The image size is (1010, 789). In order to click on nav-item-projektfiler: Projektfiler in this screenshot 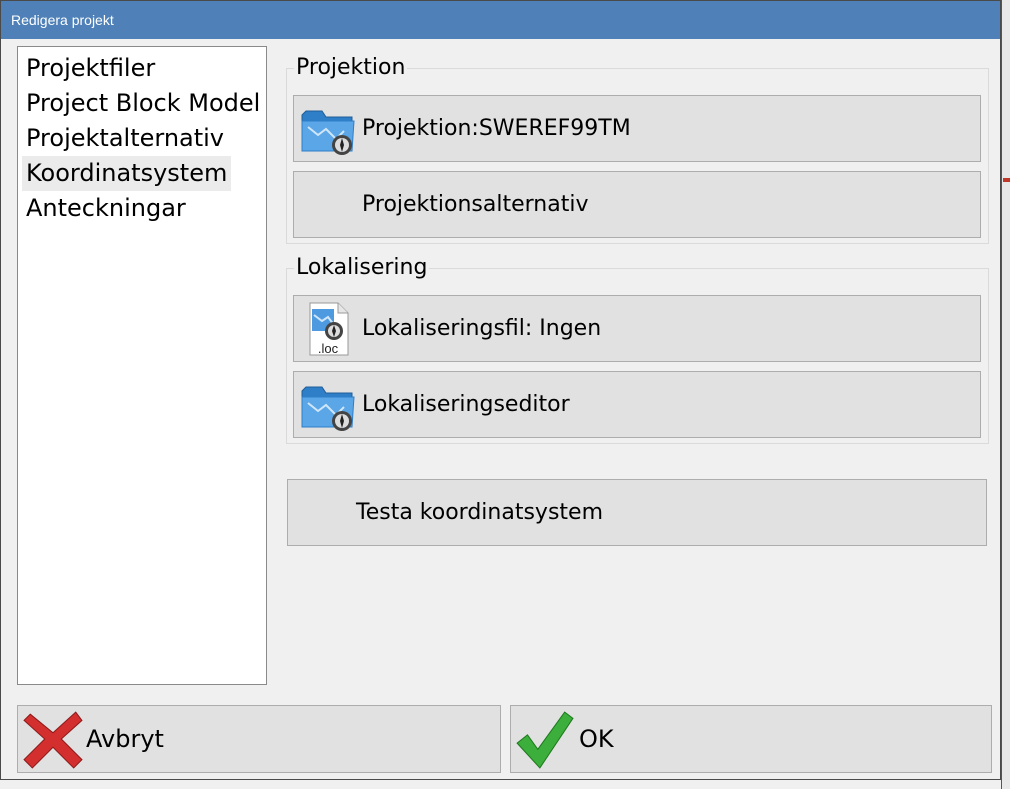, I will do `click(142, 68)`.